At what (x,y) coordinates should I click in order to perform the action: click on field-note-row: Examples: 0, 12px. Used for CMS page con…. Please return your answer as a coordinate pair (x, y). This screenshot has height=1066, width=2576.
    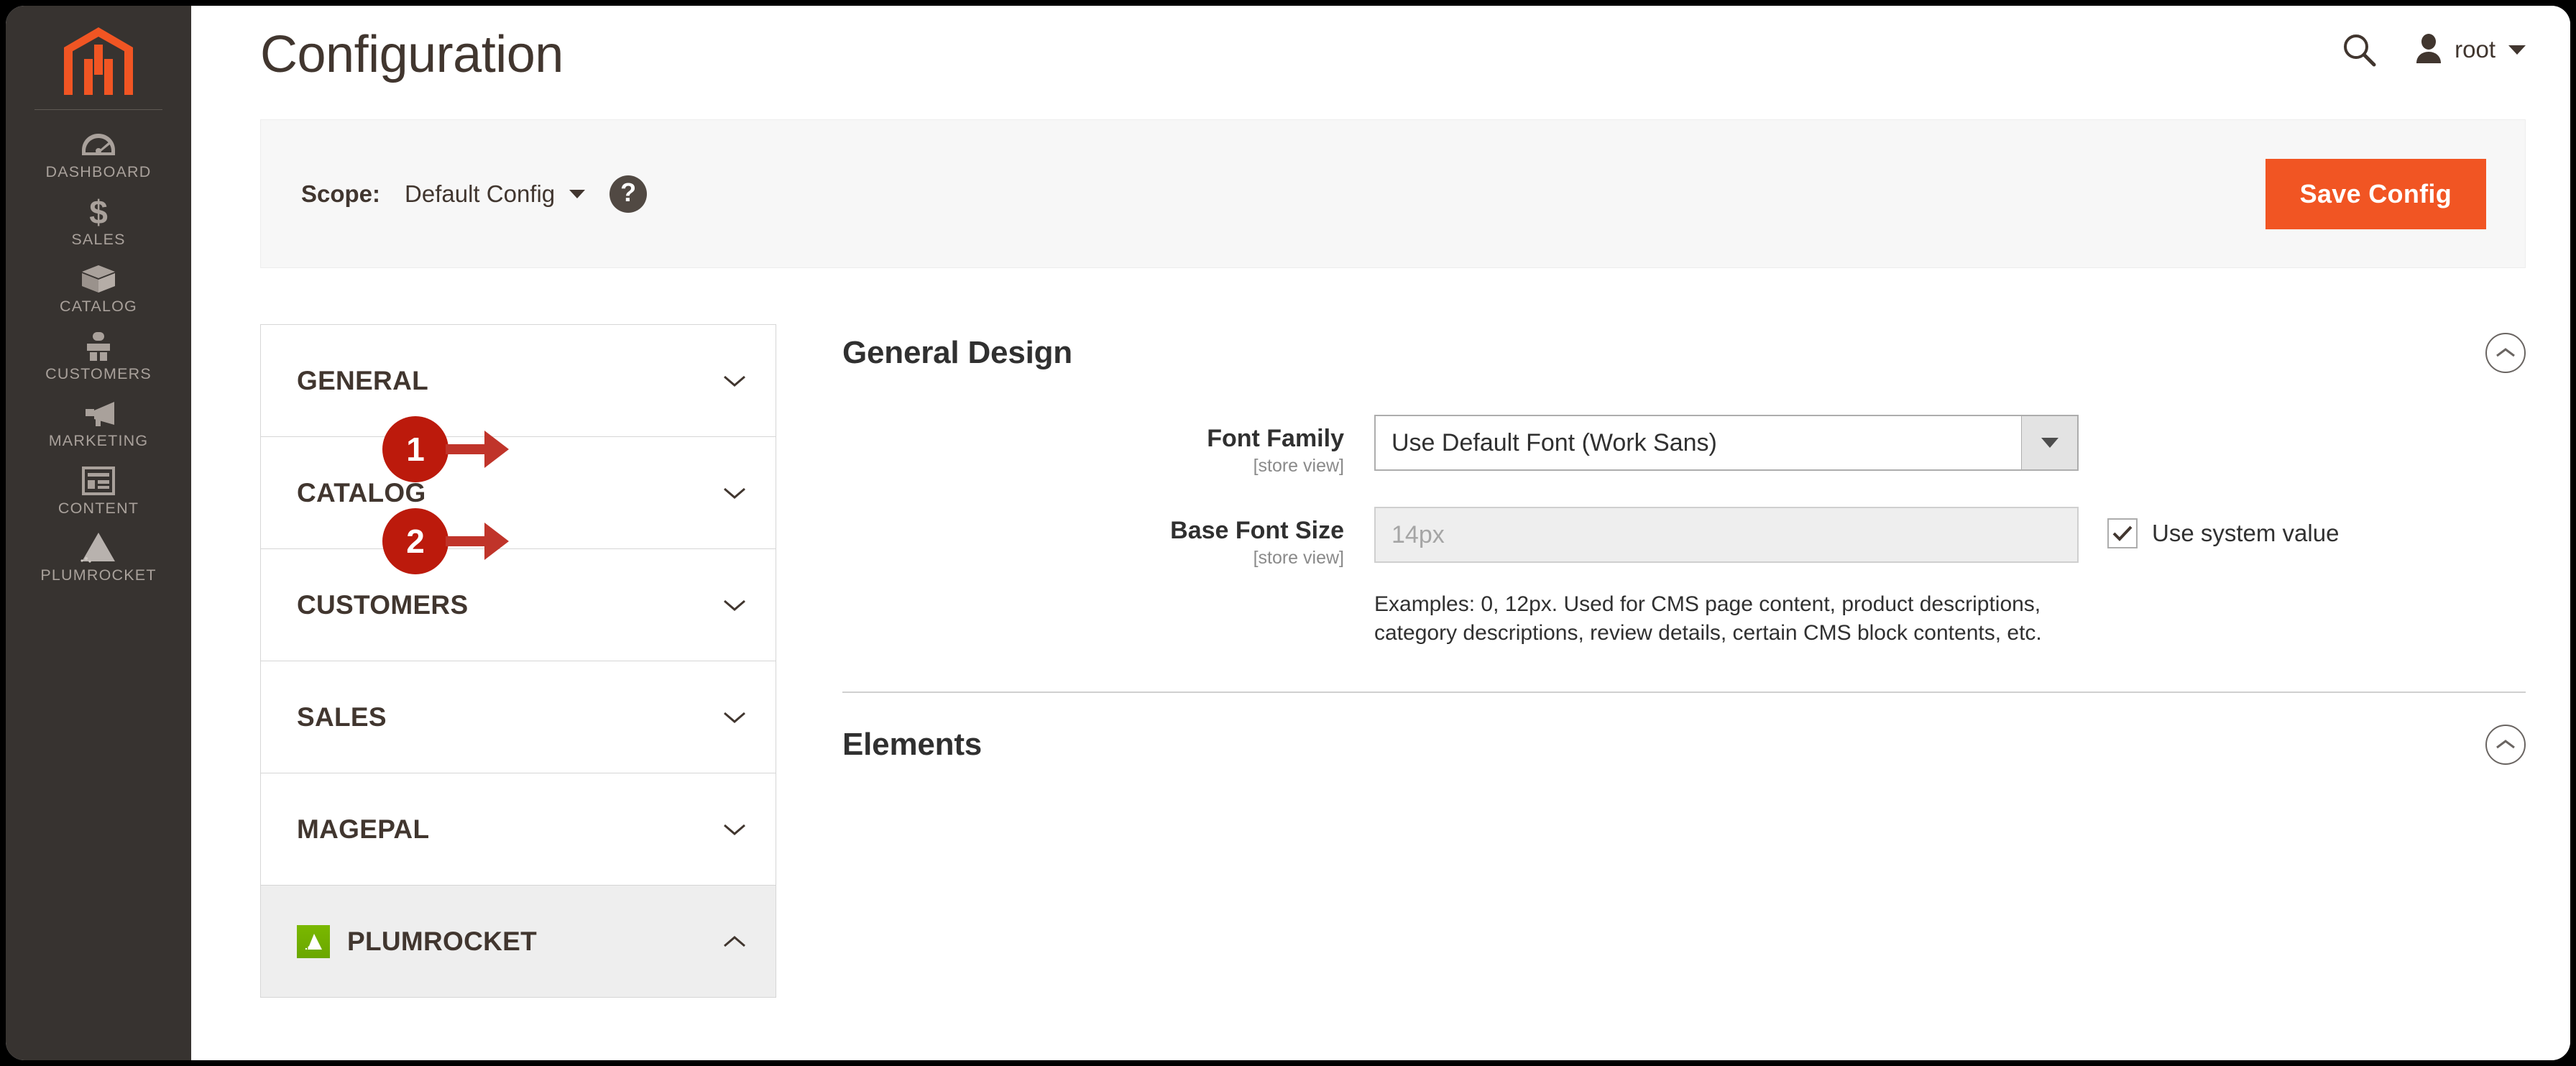
    Looking at the image, I should click on (1684, 612).